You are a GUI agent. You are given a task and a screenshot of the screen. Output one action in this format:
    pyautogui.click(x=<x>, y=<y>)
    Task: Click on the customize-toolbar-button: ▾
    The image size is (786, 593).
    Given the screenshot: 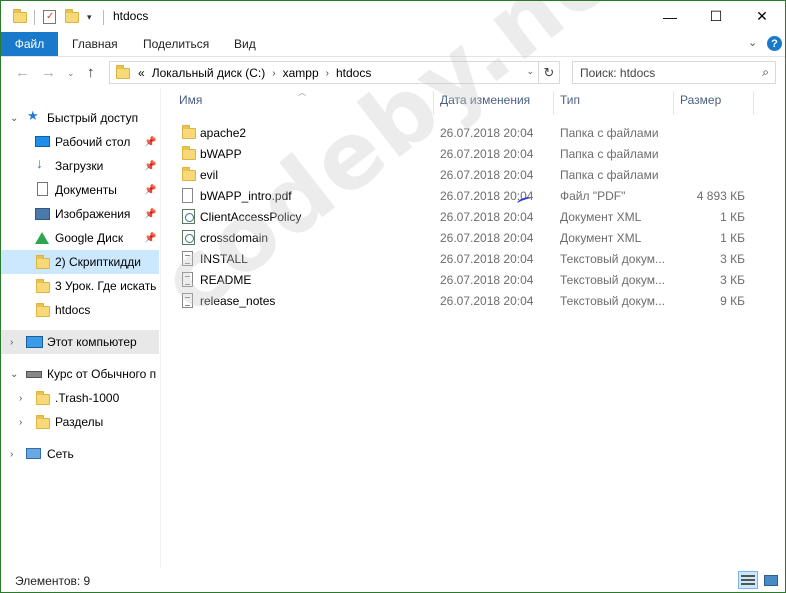 What is the action you would take?
    pyautogui.click(x=89, y=17)
    